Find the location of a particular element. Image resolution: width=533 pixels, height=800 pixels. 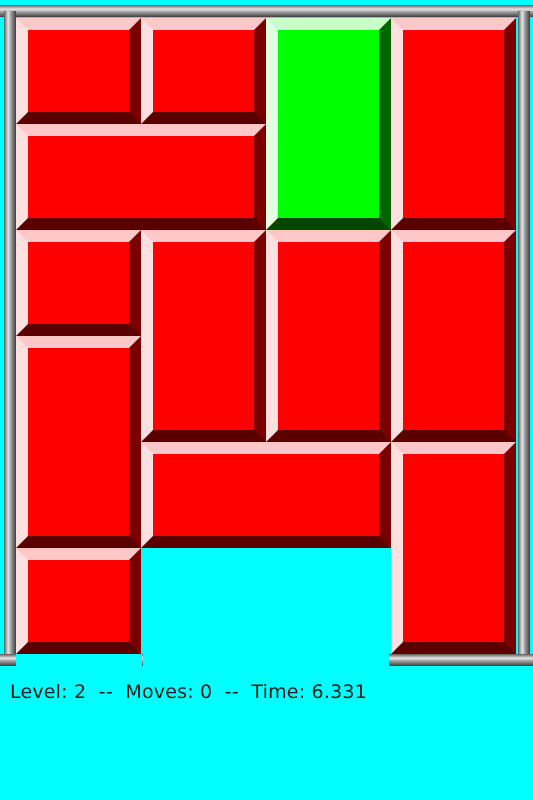

board-frame-right is located at coordinates (524, 336).